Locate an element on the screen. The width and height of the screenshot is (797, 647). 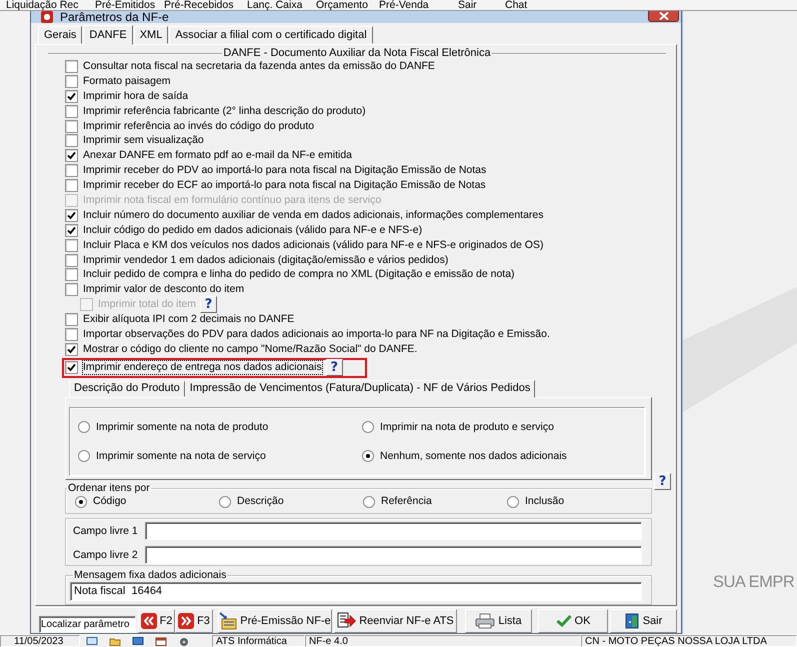
menu-item: Pré-Recebidos is located at coordinates (205, 5).